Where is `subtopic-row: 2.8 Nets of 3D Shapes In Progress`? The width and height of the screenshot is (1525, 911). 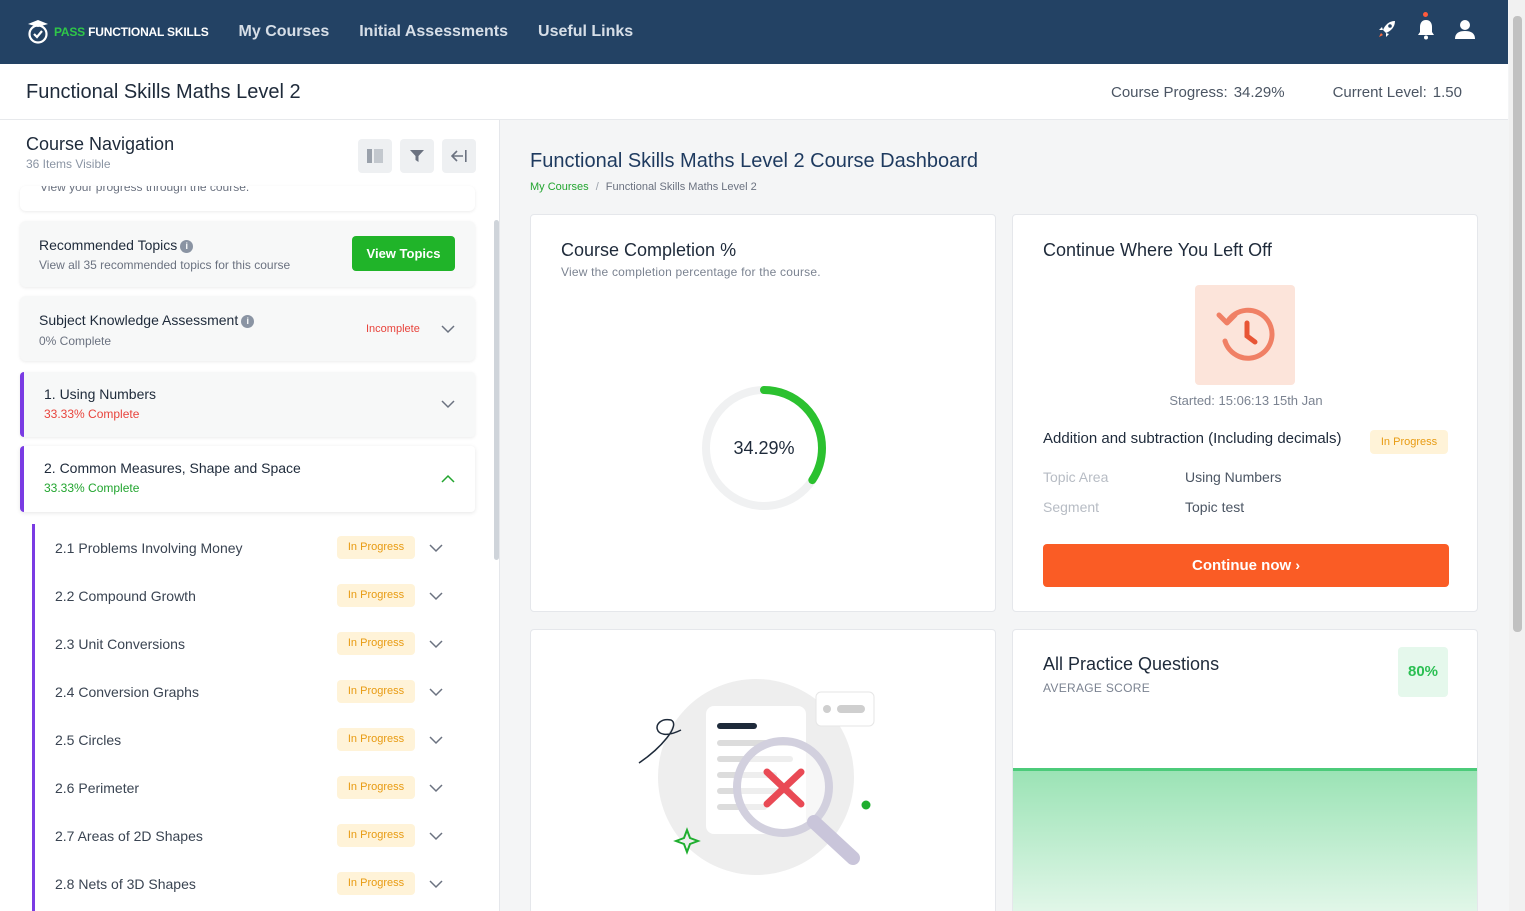 subtopic-row: 2.8 Nets of 3D Shapes In Progress is located at coordinates (250, 884).